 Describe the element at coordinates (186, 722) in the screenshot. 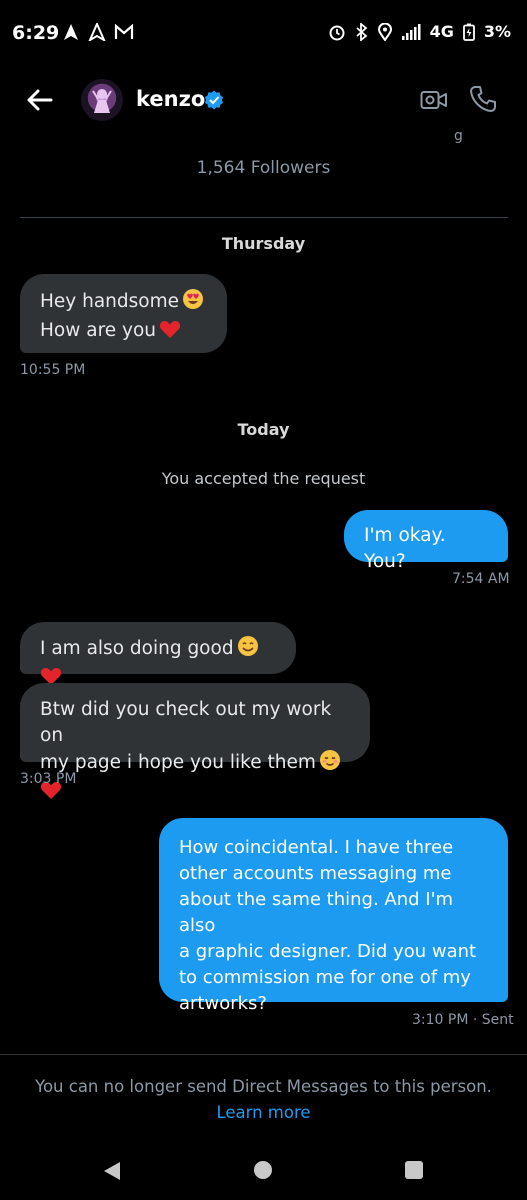

I see `message-line: Btw did you check out my work on` at that location.